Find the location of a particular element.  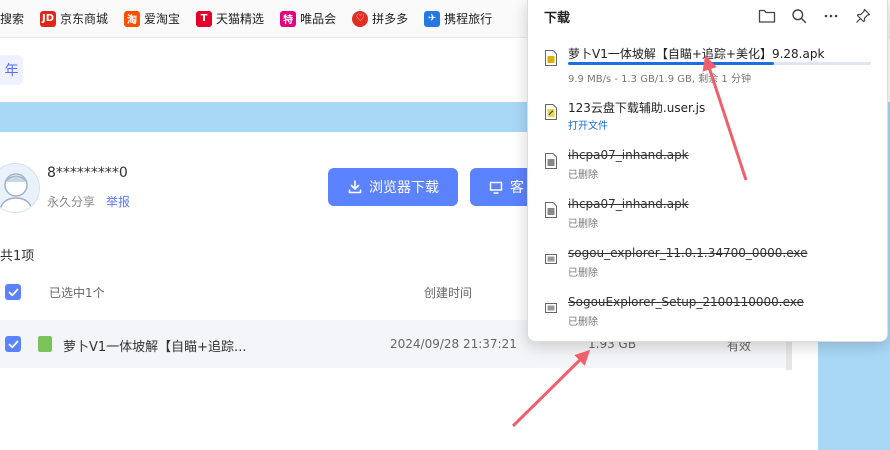

download-status: 9.9 MB/s - 1.3 GB/1.9 GB, 剩余 1 分钟 is located at coordinates (659, 79).